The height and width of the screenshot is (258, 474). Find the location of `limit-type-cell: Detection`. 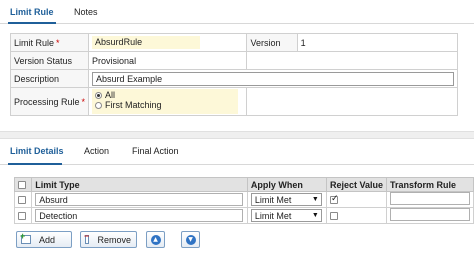

limit-type-cell: Detection is located at coordinates (139, 215).